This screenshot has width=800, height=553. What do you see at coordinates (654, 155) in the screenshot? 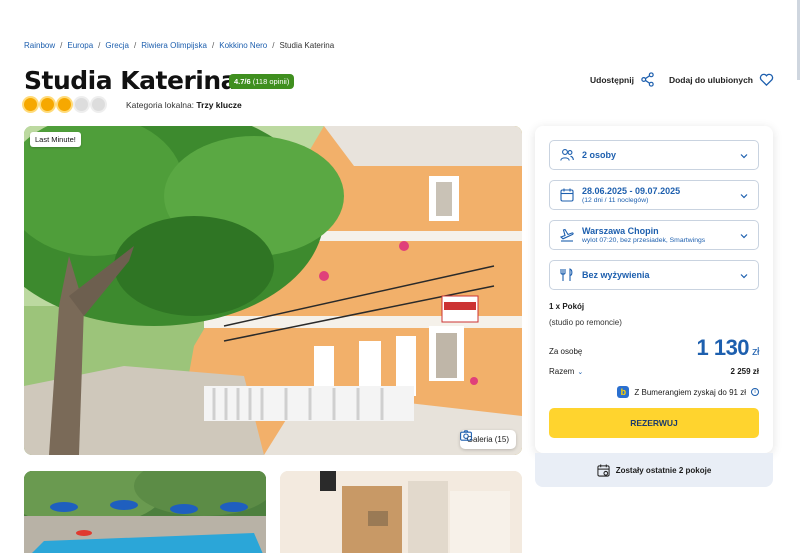
I see `guests-selector: 2 osoby` at bounding box center [654, 155].